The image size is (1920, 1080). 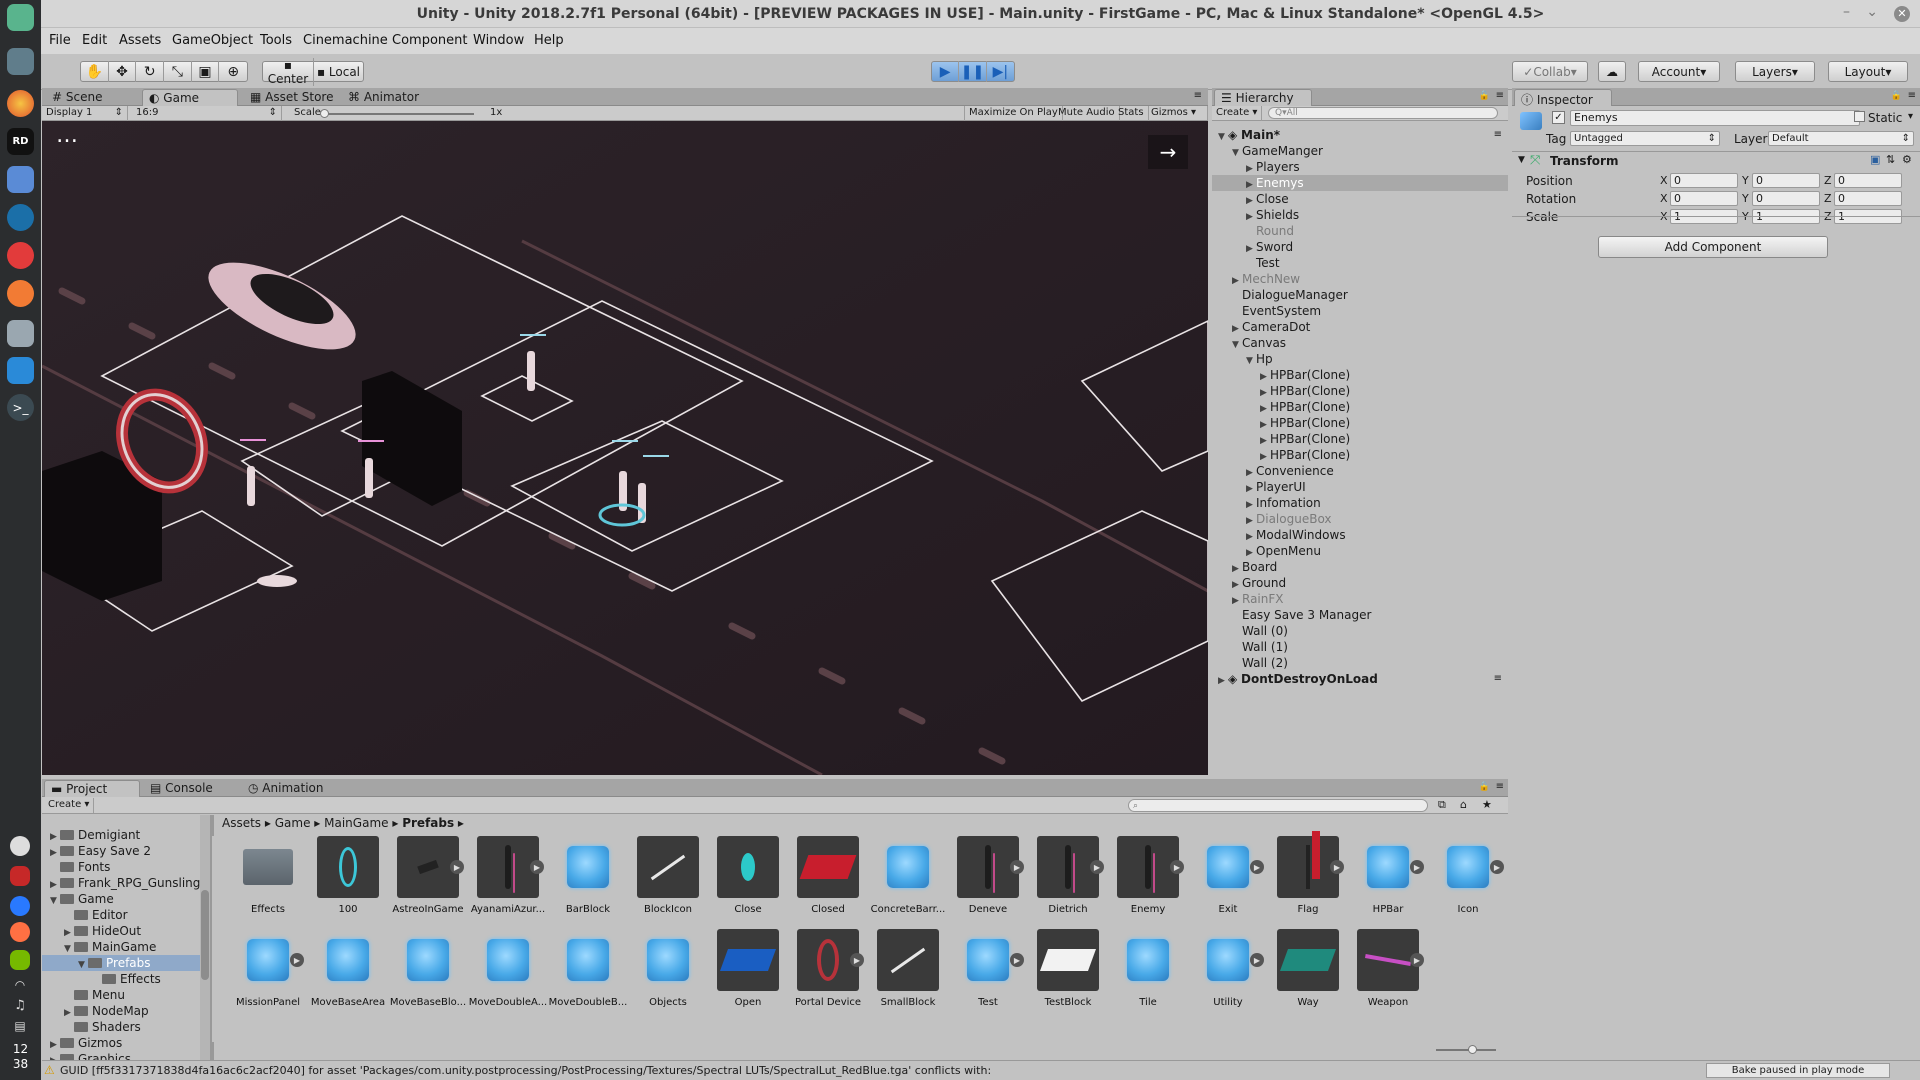 What do you see at coordinates (1148, 883) in the screenshot?
I see `asset-item: ▶ Enemy` at bounding box center [1148, 883].